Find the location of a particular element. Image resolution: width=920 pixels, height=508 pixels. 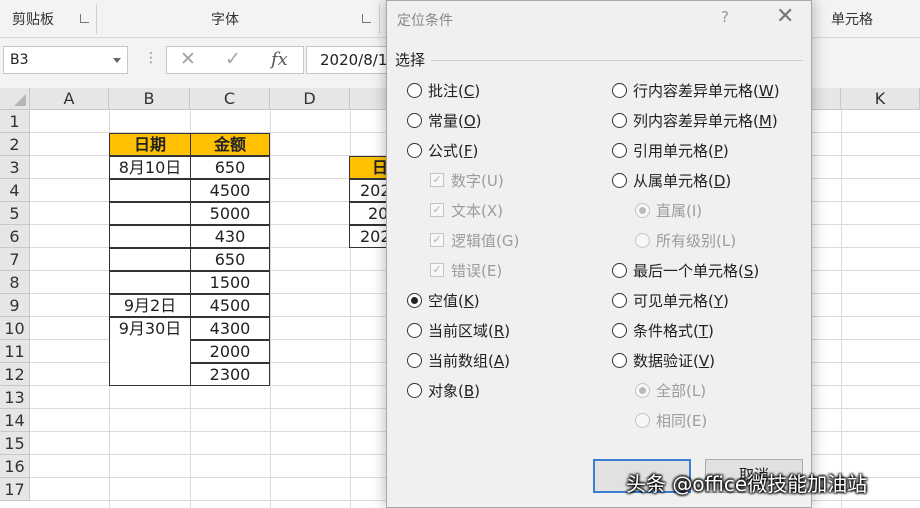

name-box-value: B3 is located at coordinates (19, 60).